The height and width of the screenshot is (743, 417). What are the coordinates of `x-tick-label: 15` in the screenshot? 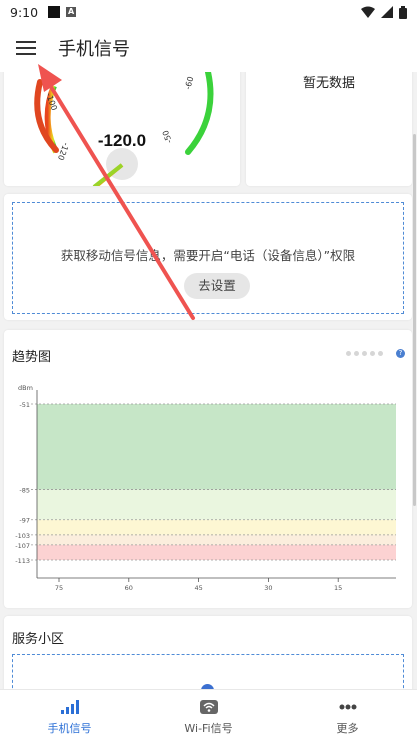 It's located at (338, 588).